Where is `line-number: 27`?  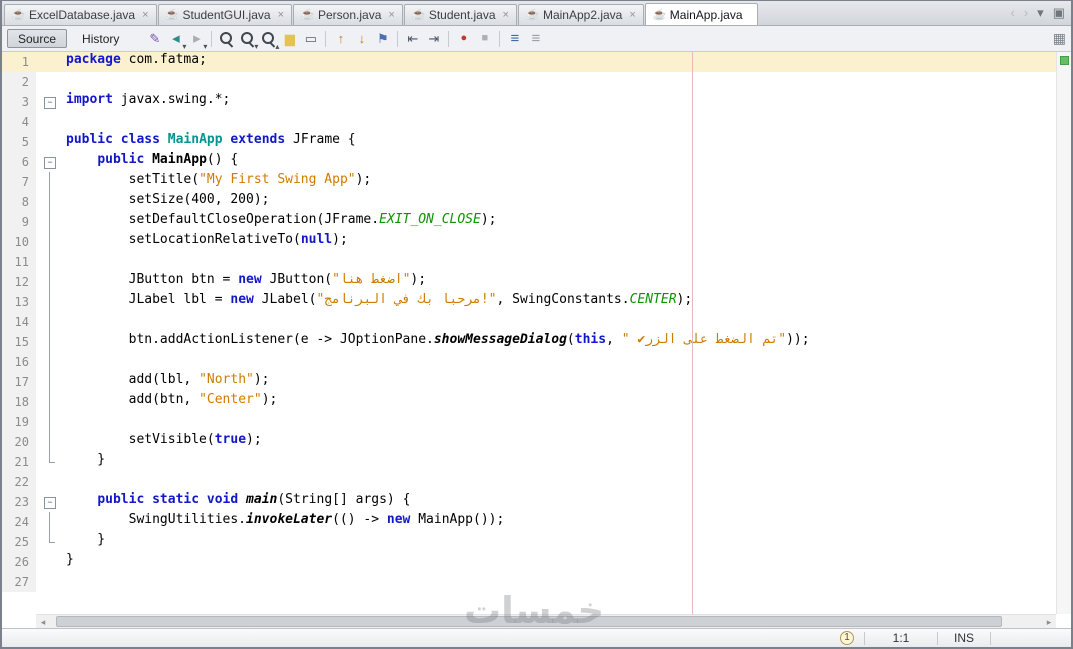
line-number: 27 is located at coordinates (19, 582).